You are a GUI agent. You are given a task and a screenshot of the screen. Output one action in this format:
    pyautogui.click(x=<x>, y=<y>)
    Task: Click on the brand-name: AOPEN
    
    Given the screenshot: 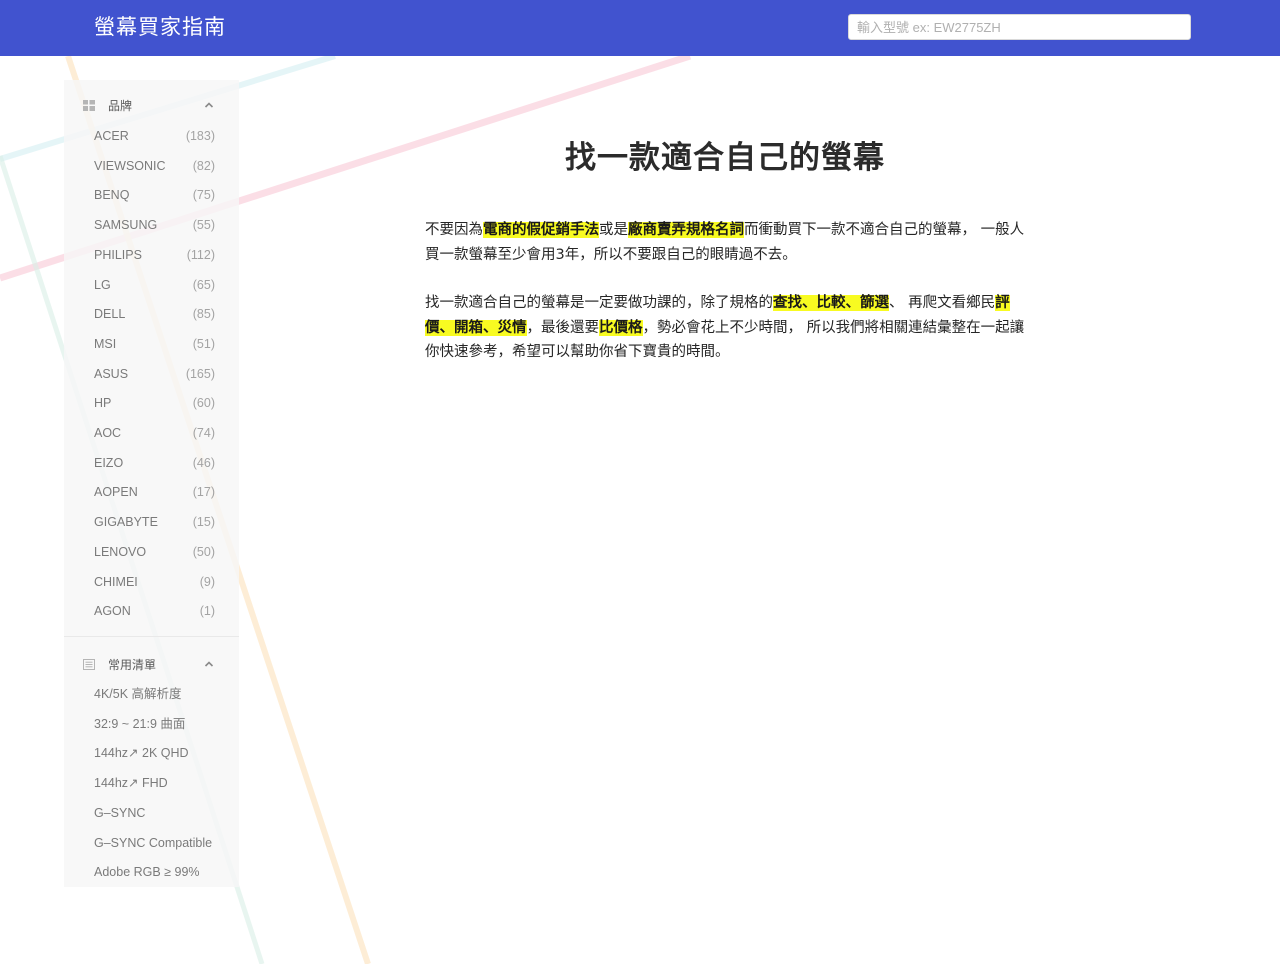 What is the action you would take?
    pyautogui.click(x=116, y=492)
    